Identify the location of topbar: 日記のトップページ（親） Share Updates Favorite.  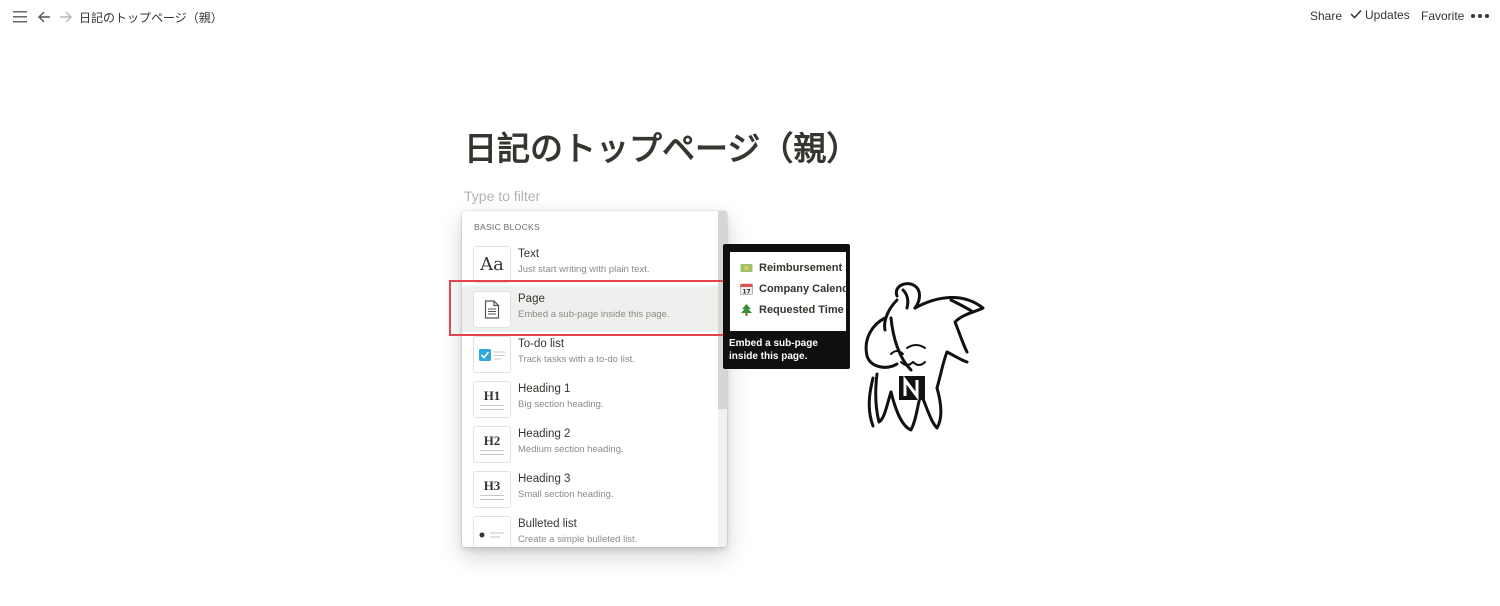
(750, 17).